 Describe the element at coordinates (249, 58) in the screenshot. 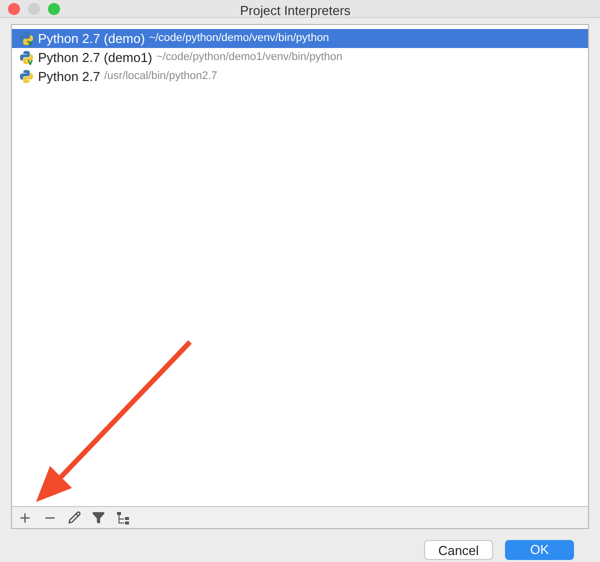

I see `interpreter-path: ~/code/python/demo1/venv/bin/python` at that location.